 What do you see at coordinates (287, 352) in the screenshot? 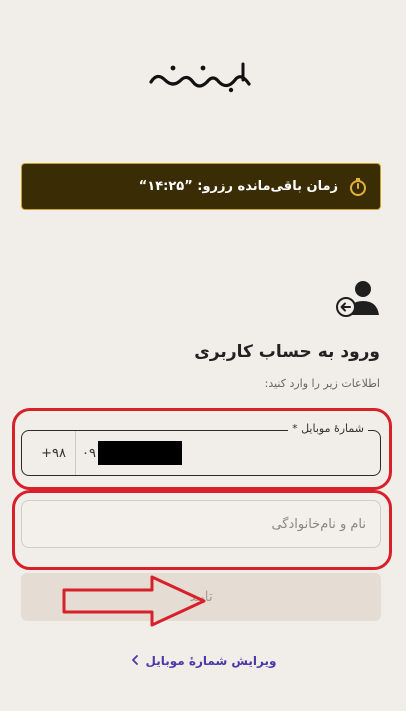
I see `page-title: ورود به حساب کاربری` at bounding box center [287, 352].